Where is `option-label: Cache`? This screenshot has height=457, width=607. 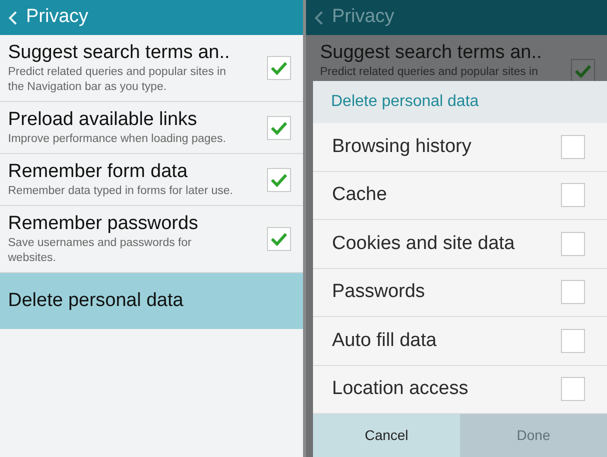
option-label: Cache is located at coordinates (359, 195).